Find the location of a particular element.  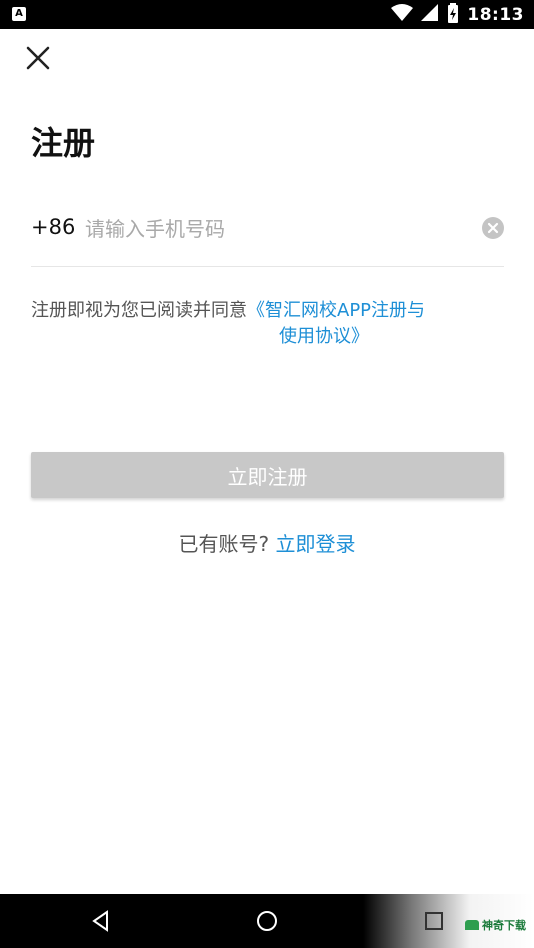

agreement-link: 《智汇网校APP注册与 is located at coordinates (336, 310).